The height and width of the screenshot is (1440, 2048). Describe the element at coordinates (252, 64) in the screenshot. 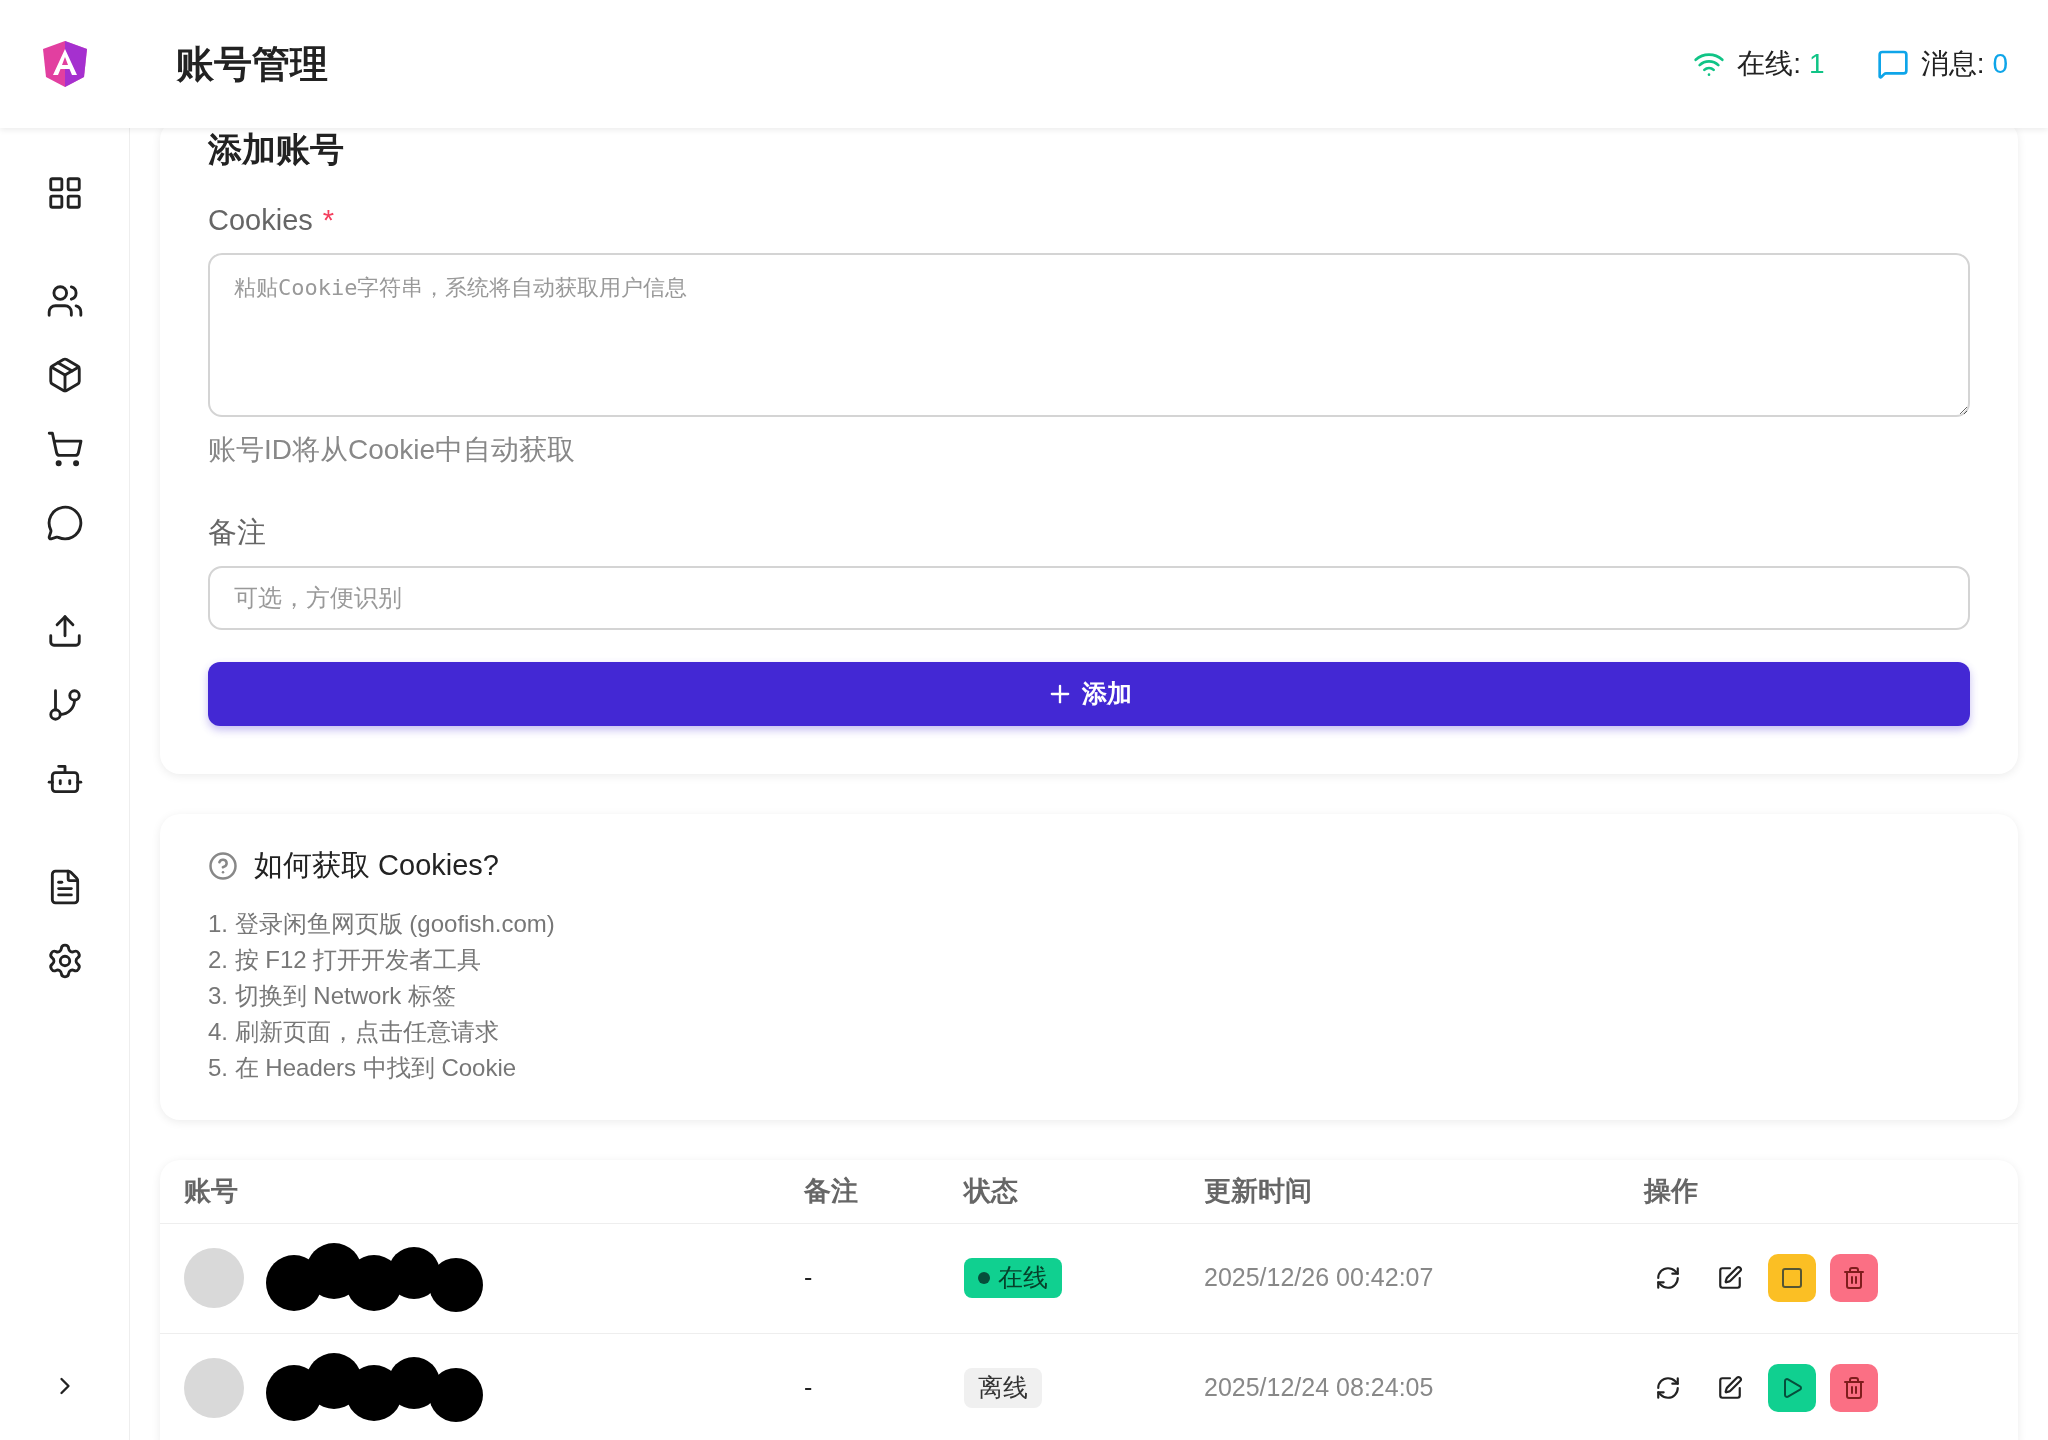

I see `page-title: 账号管理` at that location.